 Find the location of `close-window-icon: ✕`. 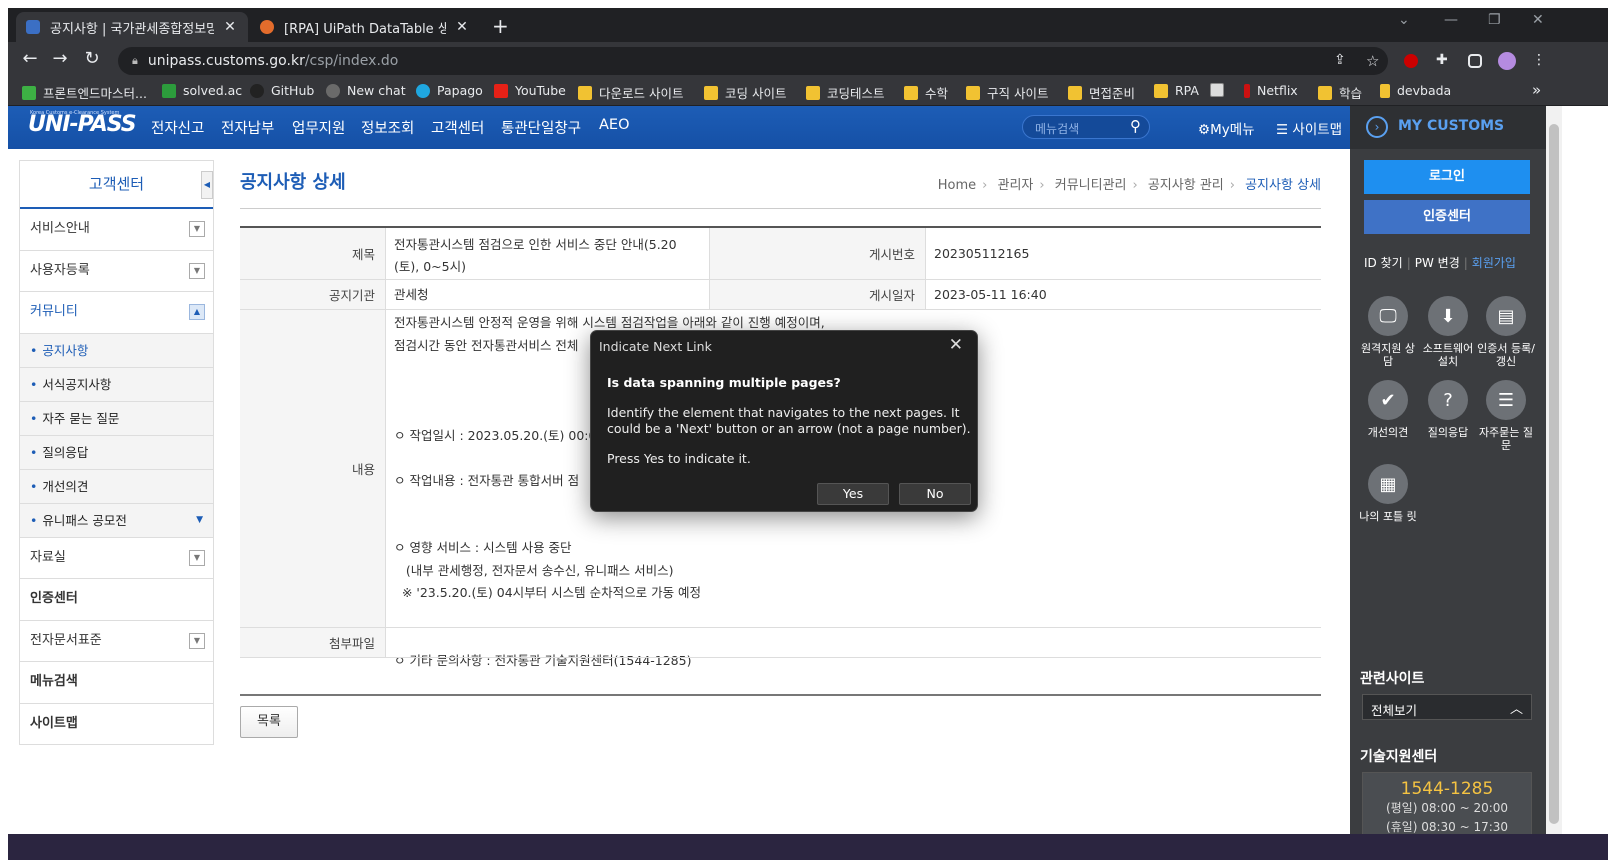

close-window-icon: ✕ is located at coordinates (1538, 20).